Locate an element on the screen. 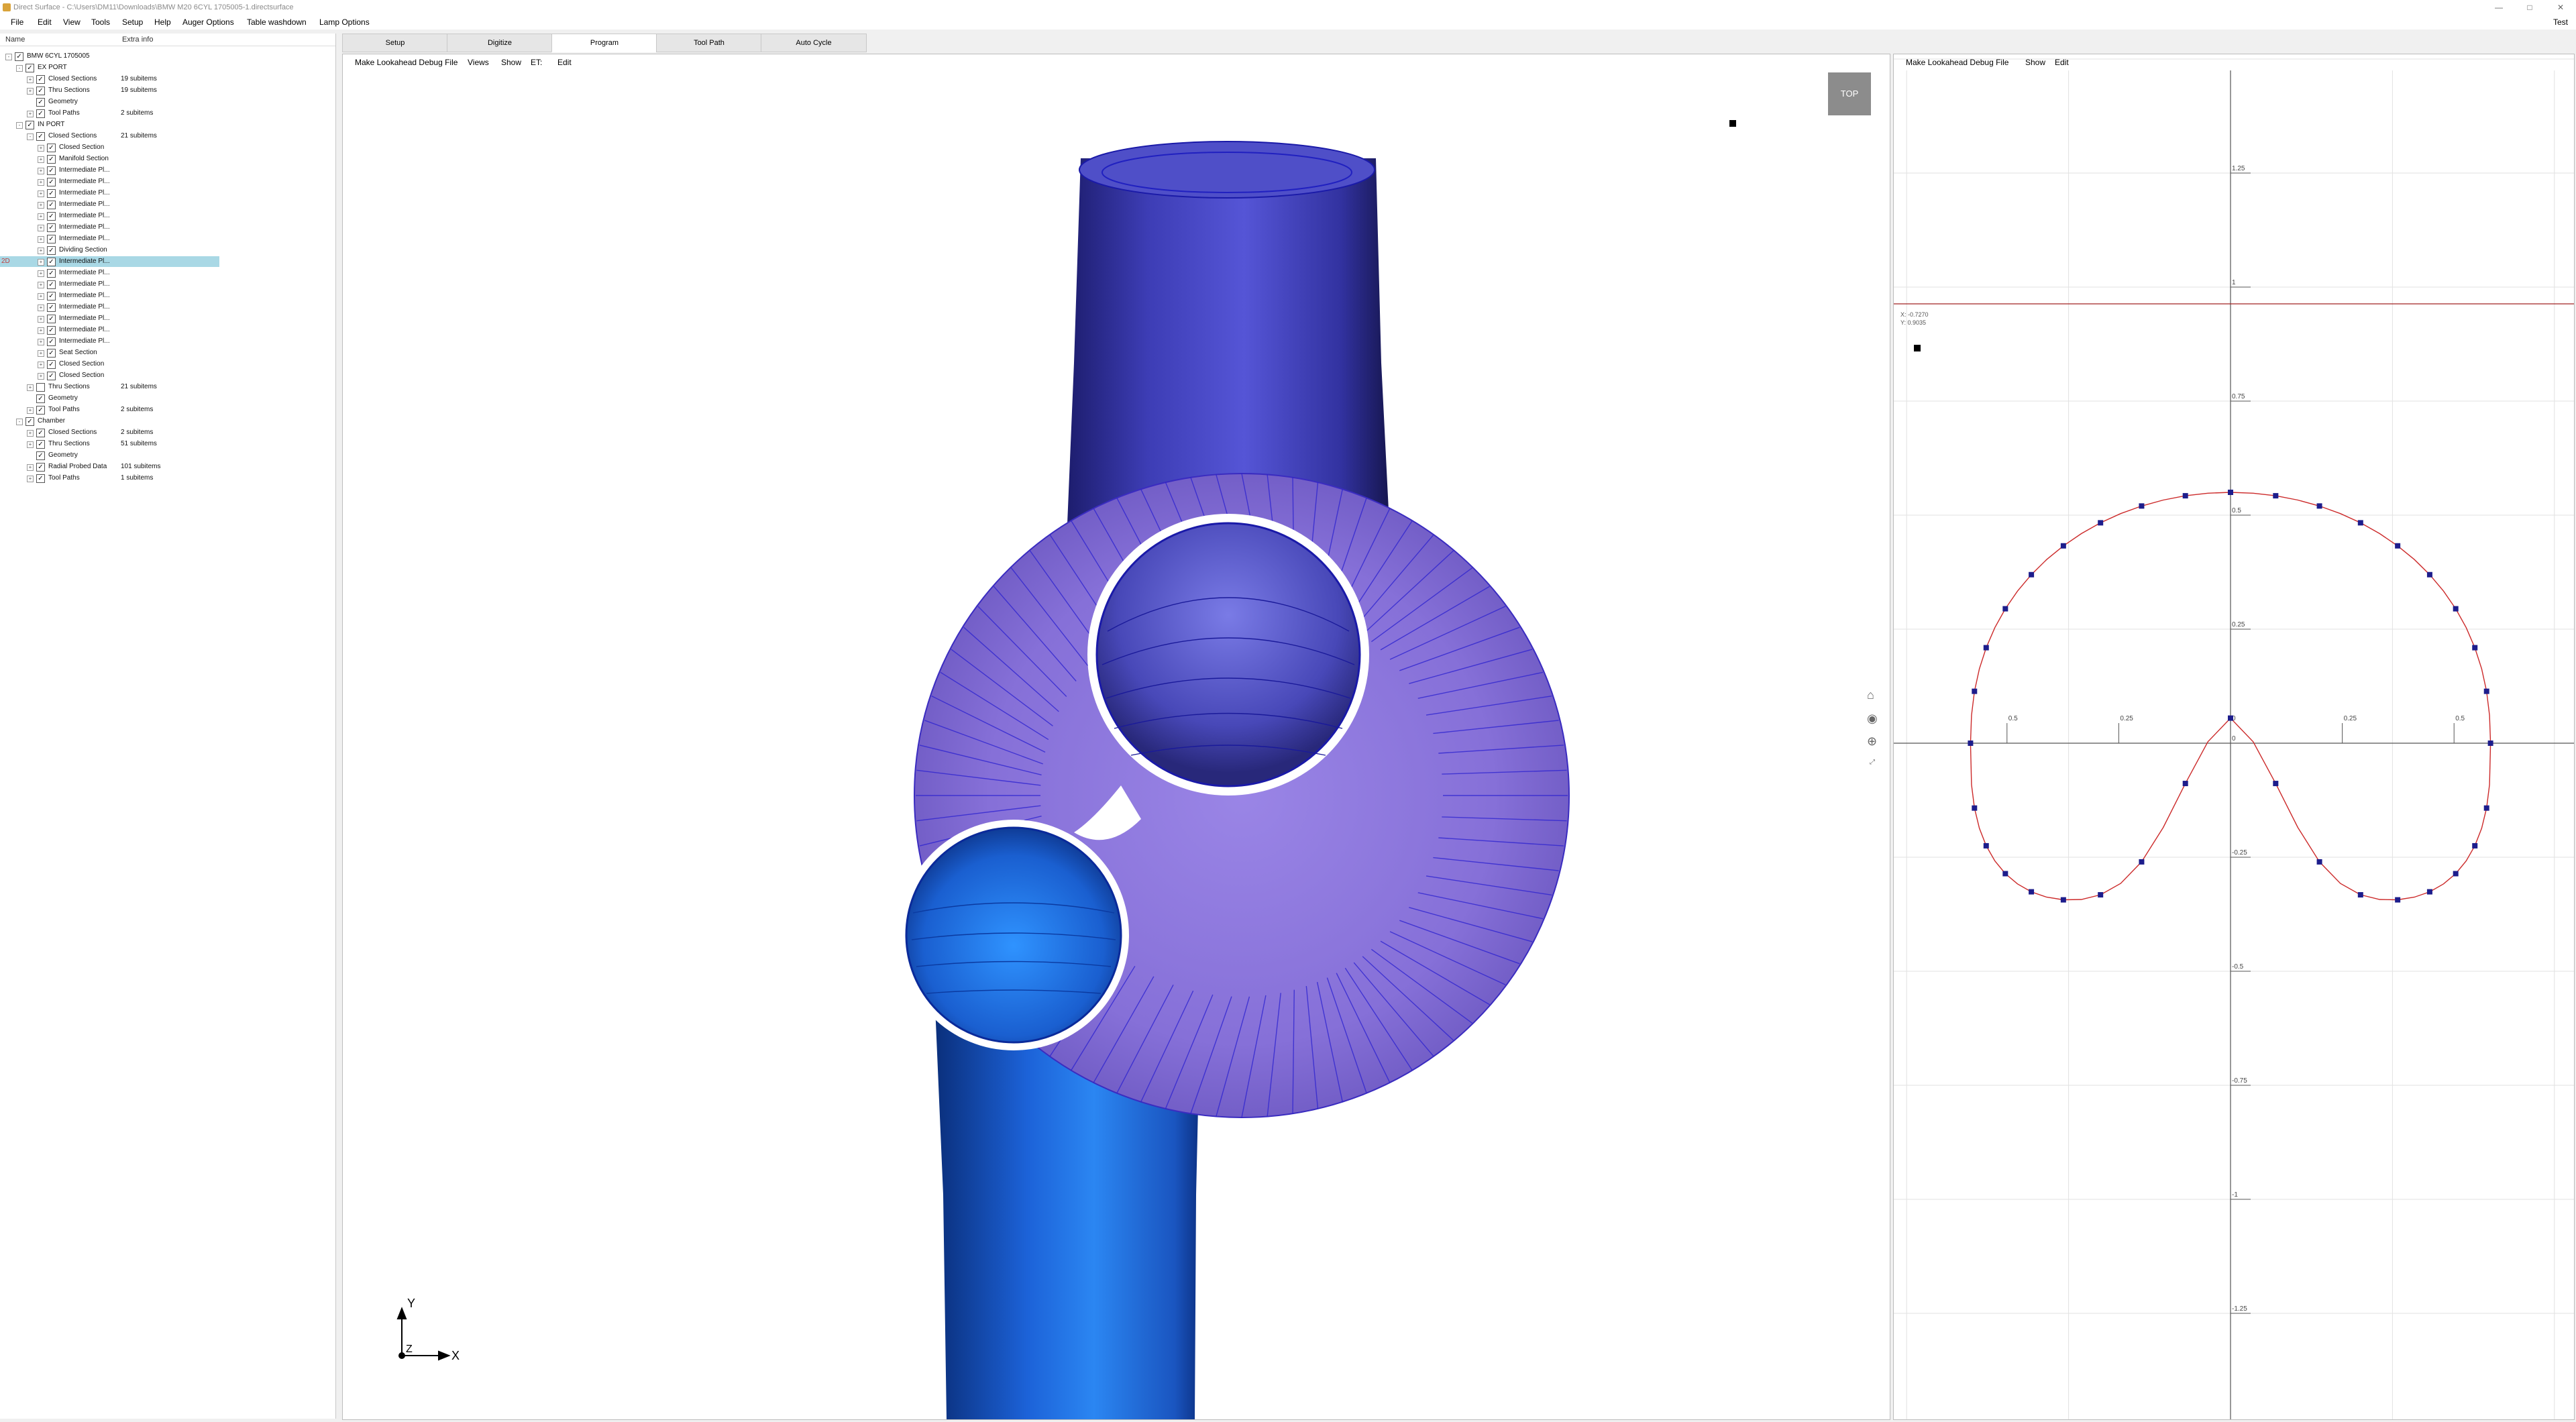 The width and height of the screenshot is (2576, 1422). tree-item: + Thru Sections 21 subitems is located at coordinates (167, 387).